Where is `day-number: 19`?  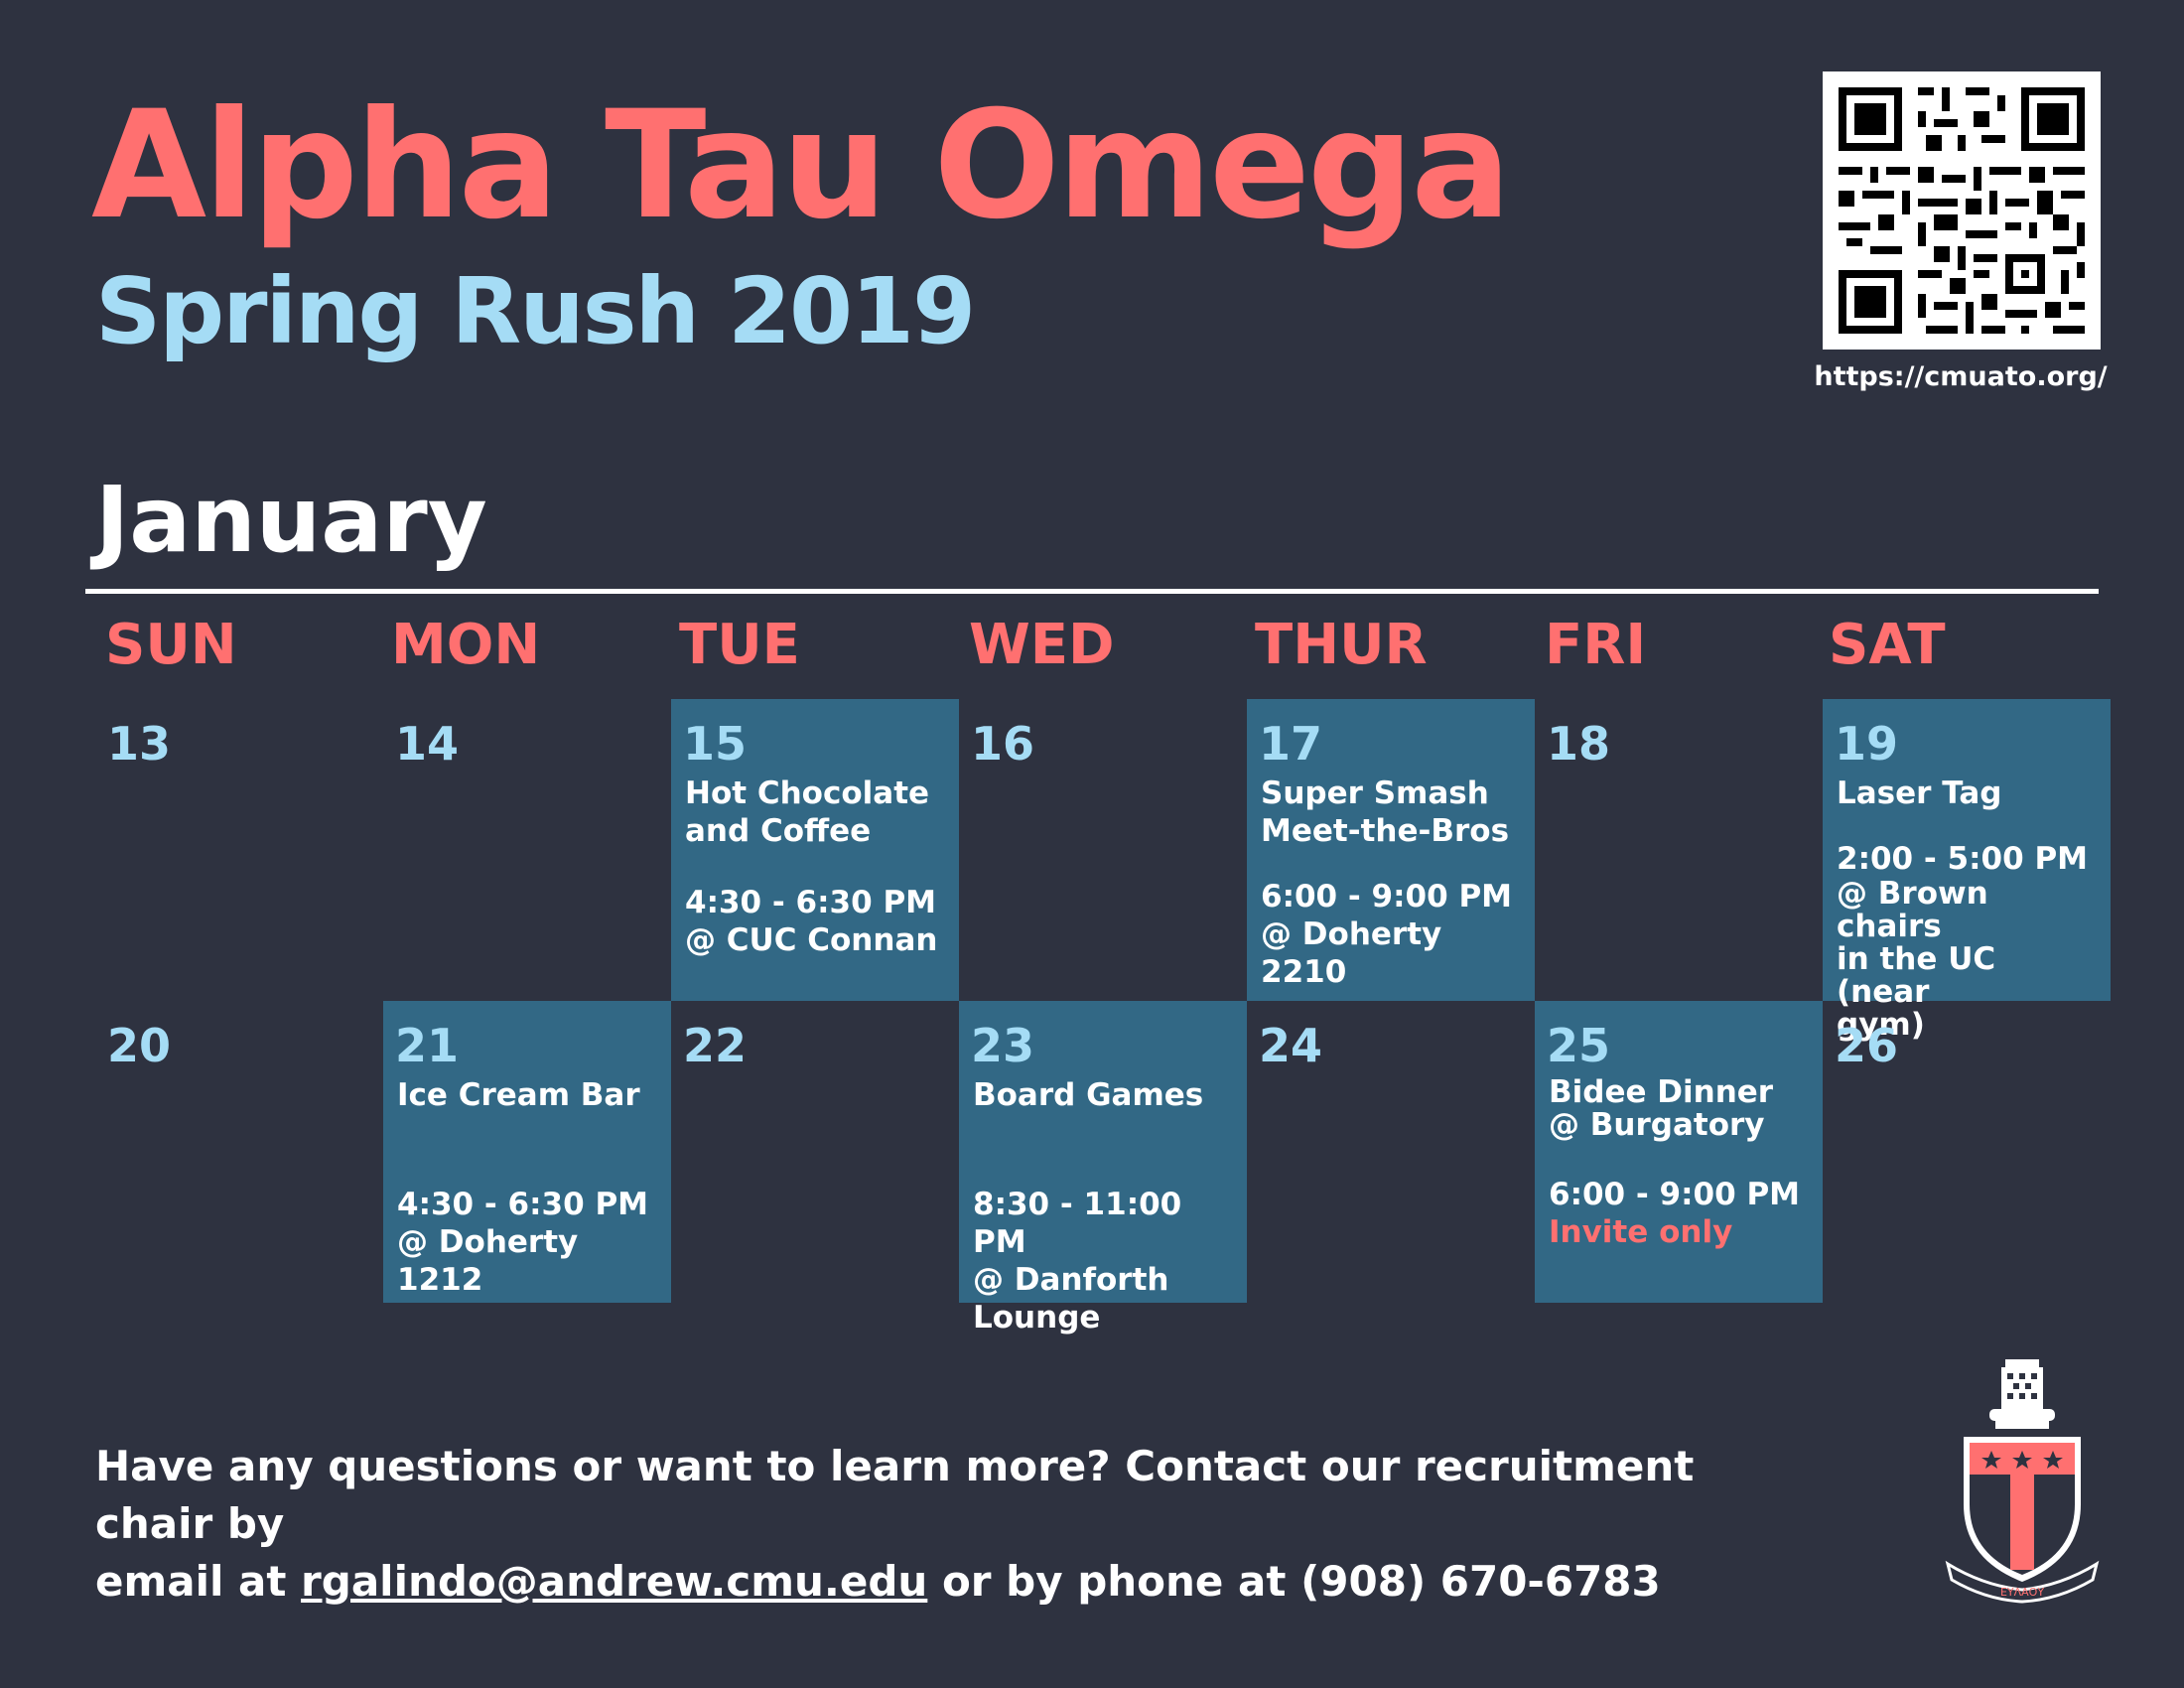 day-number: 19 is located at coordinates (1867, 744).